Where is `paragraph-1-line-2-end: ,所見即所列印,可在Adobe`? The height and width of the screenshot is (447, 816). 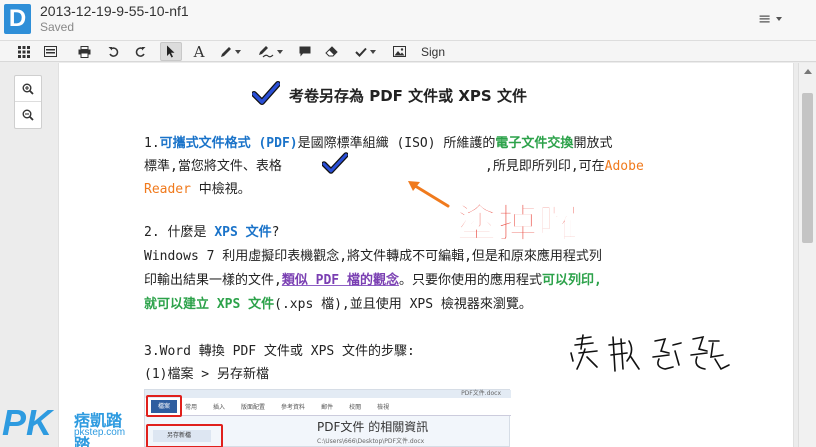 paragraph-1-line-2-end: ,所見即所列印,可在Adobe is located at coordinates (564, 166).